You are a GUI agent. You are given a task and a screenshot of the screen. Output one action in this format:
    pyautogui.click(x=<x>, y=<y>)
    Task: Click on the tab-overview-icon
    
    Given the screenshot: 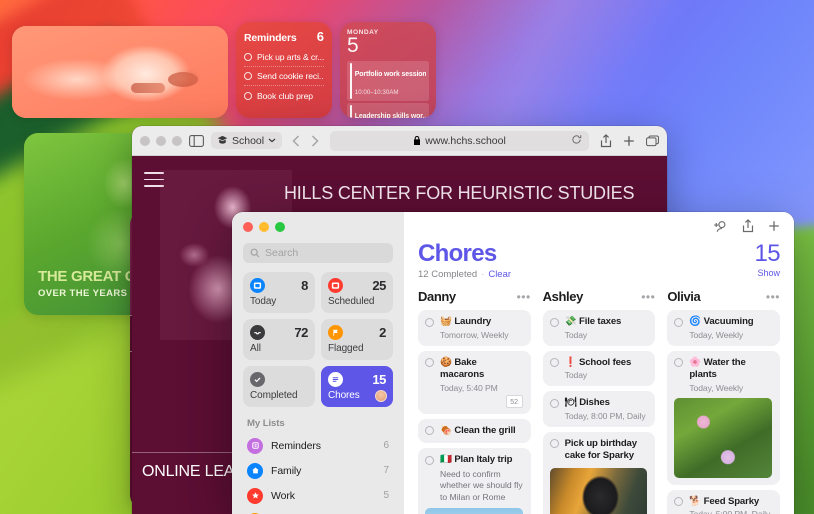 What is the action you would take?
    pyautogui.click(x=652, y=140)
    